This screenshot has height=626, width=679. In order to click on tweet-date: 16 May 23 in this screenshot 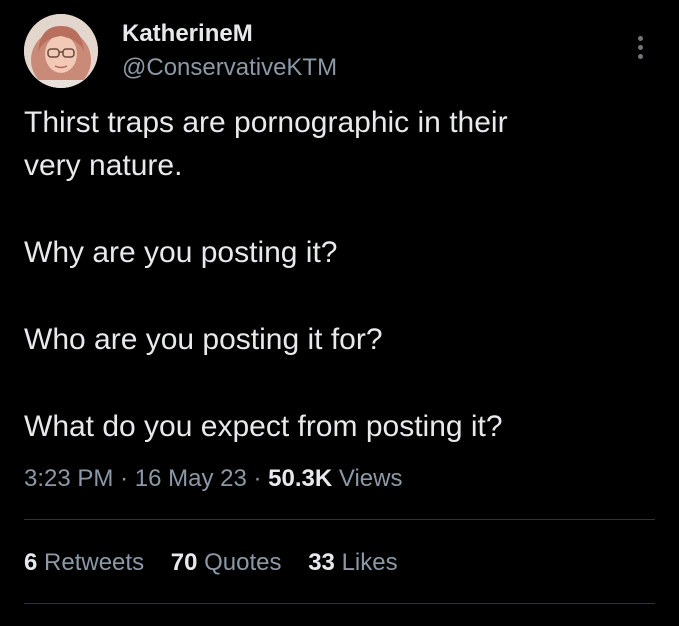, I will do `click(191, 478)`.